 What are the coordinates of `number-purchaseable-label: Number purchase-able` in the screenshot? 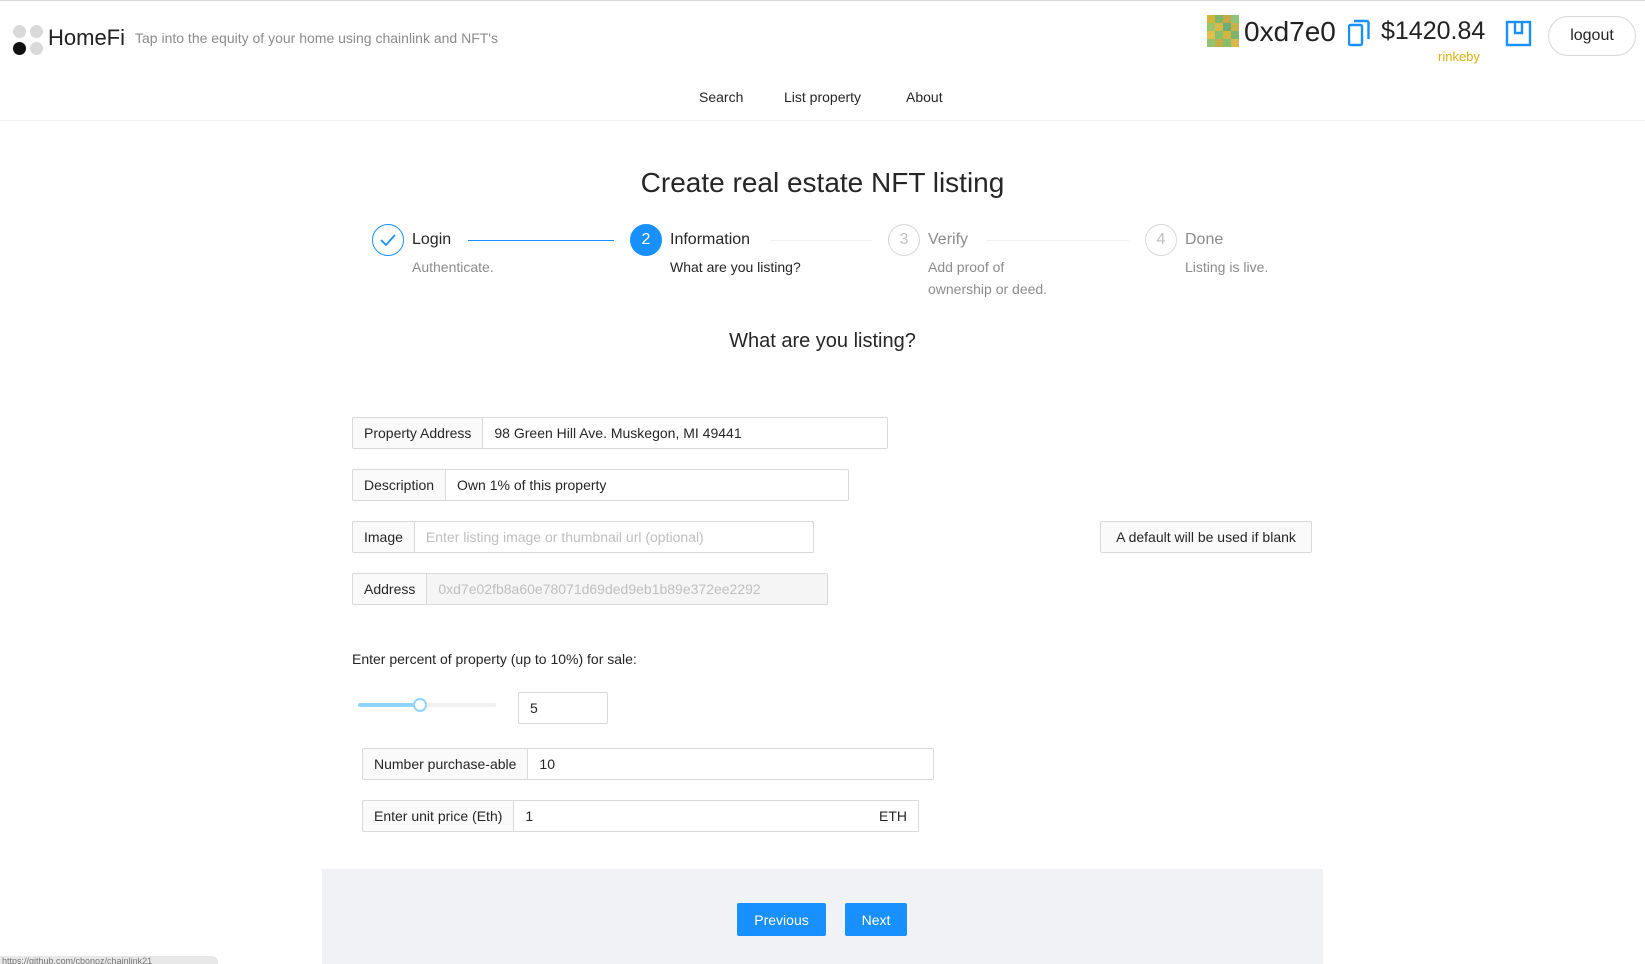 It's located at (445, 764).